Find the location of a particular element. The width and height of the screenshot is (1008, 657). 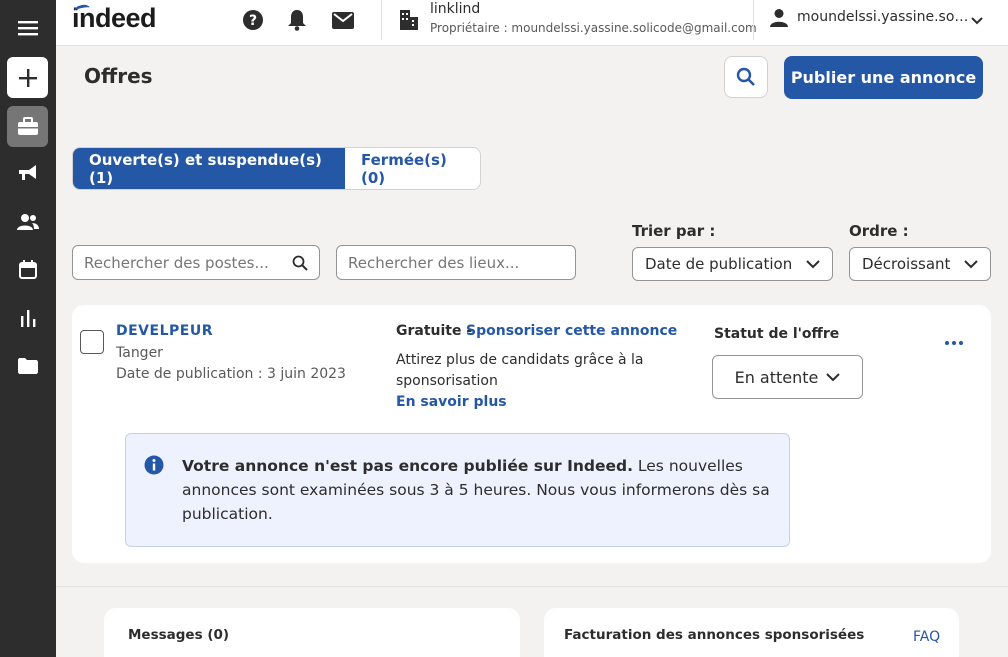

megaphone-icon is located at coordinates (27, 172).